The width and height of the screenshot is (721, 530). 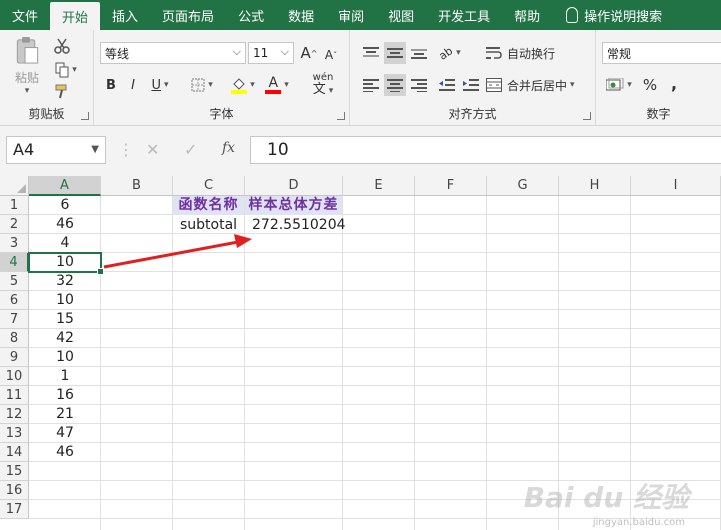 I want to click on font-size-value: 11, so click(x=261, y=53).